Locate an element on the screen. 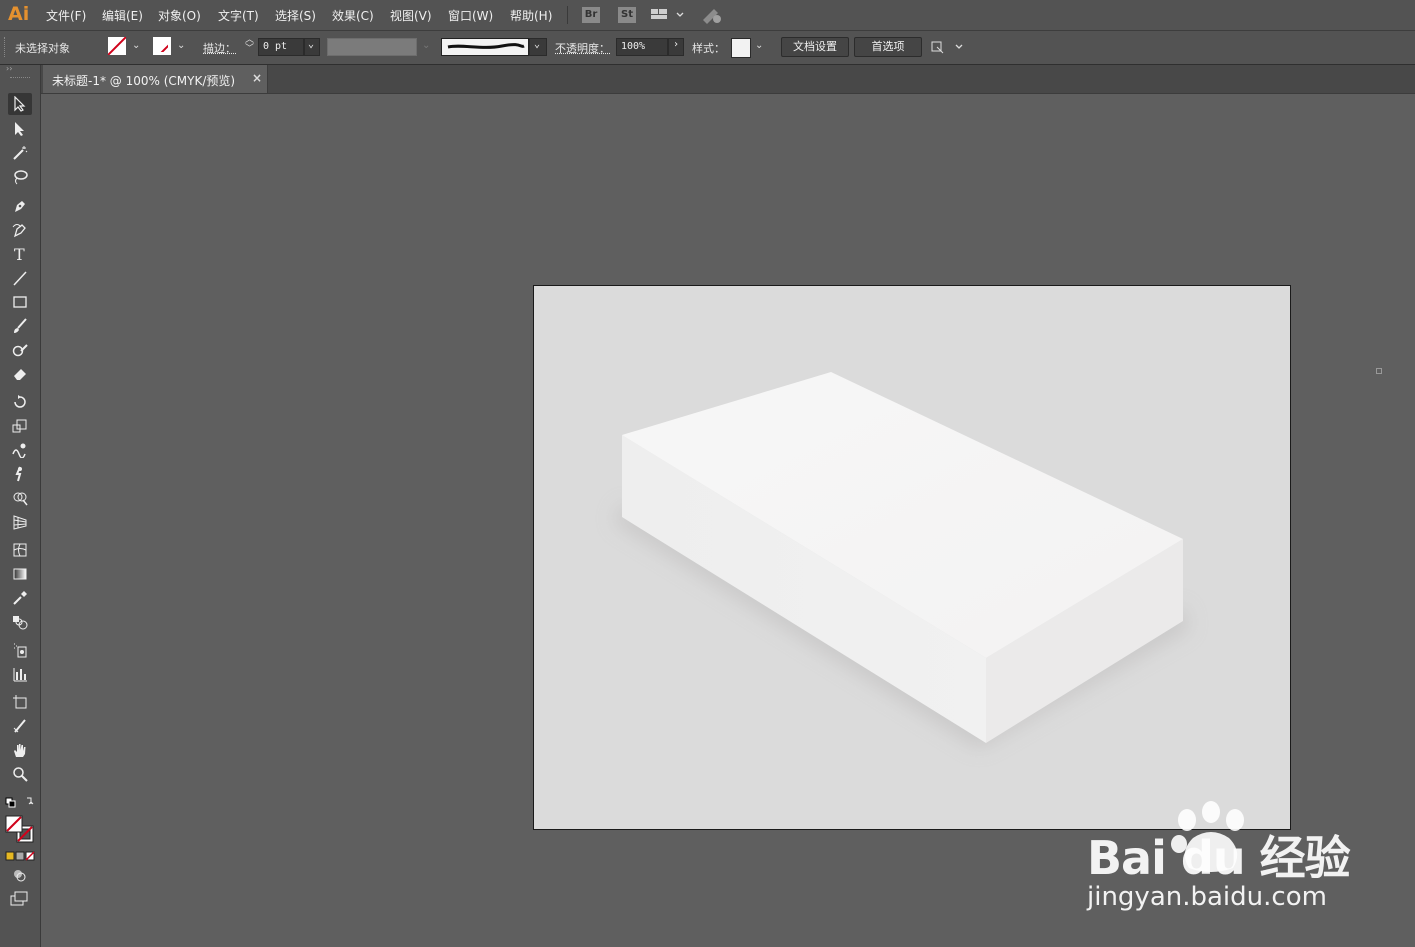 This screenshot has width=1415, height=947. menu-type: 文字(T) is located at coordinates (238, 15).